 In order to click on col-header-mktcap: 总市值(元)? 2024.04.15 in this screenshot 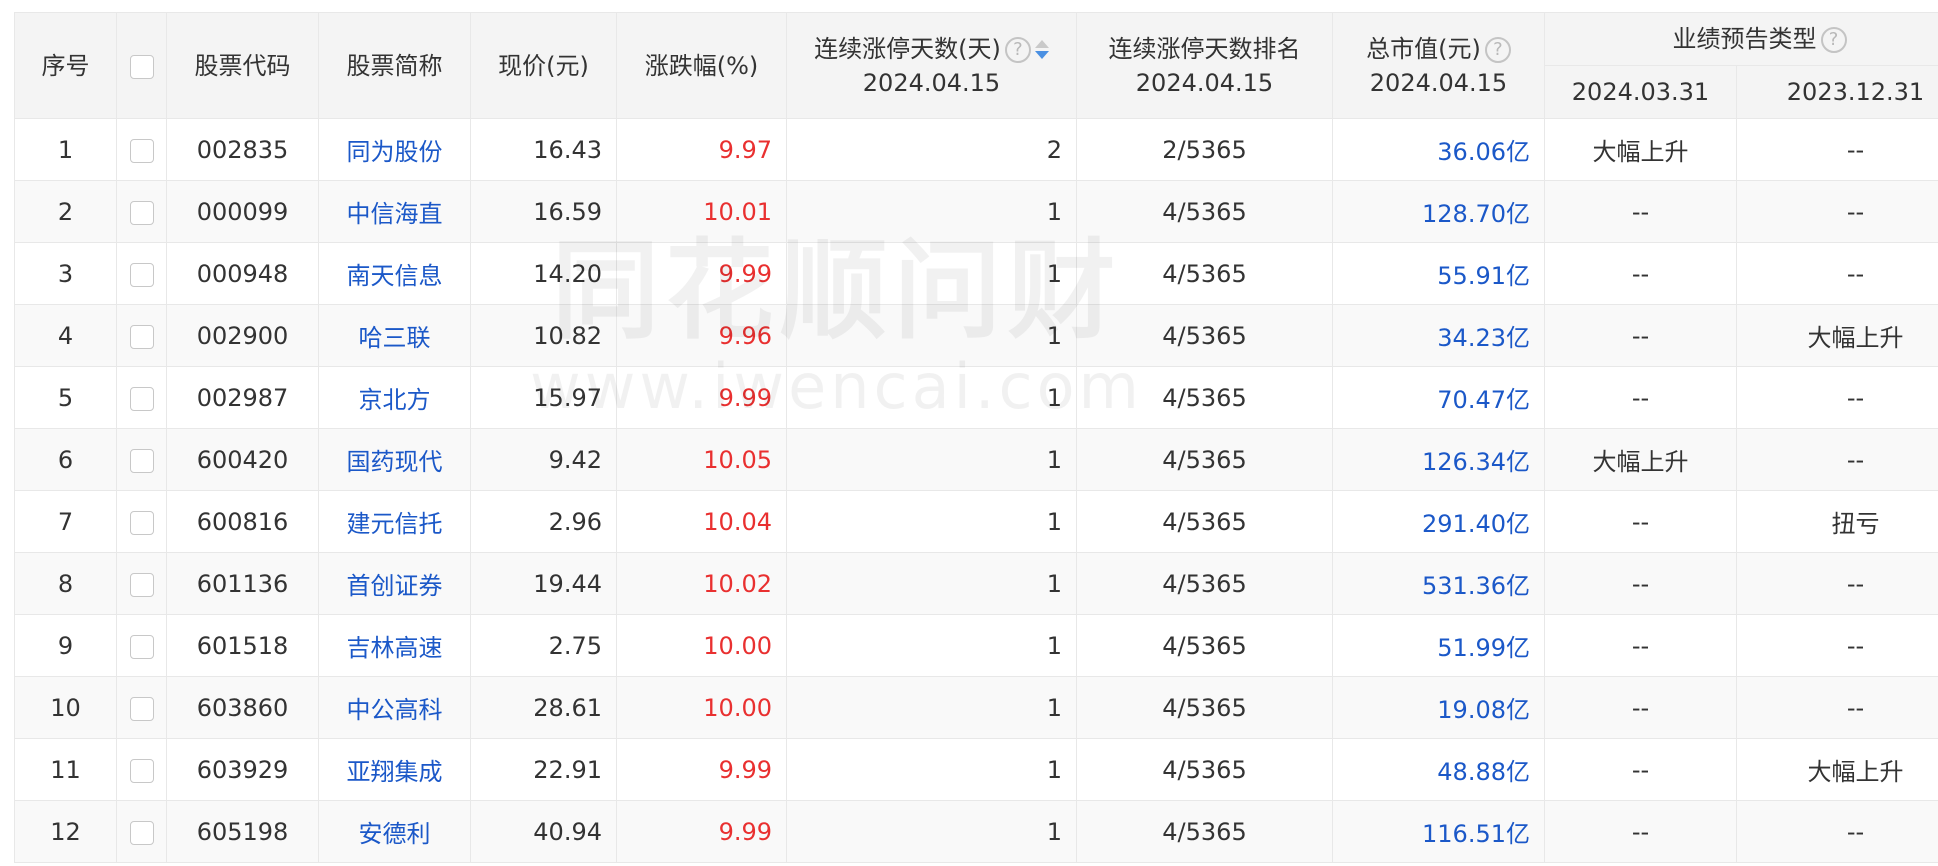, I will do `click(1438, 65)`.